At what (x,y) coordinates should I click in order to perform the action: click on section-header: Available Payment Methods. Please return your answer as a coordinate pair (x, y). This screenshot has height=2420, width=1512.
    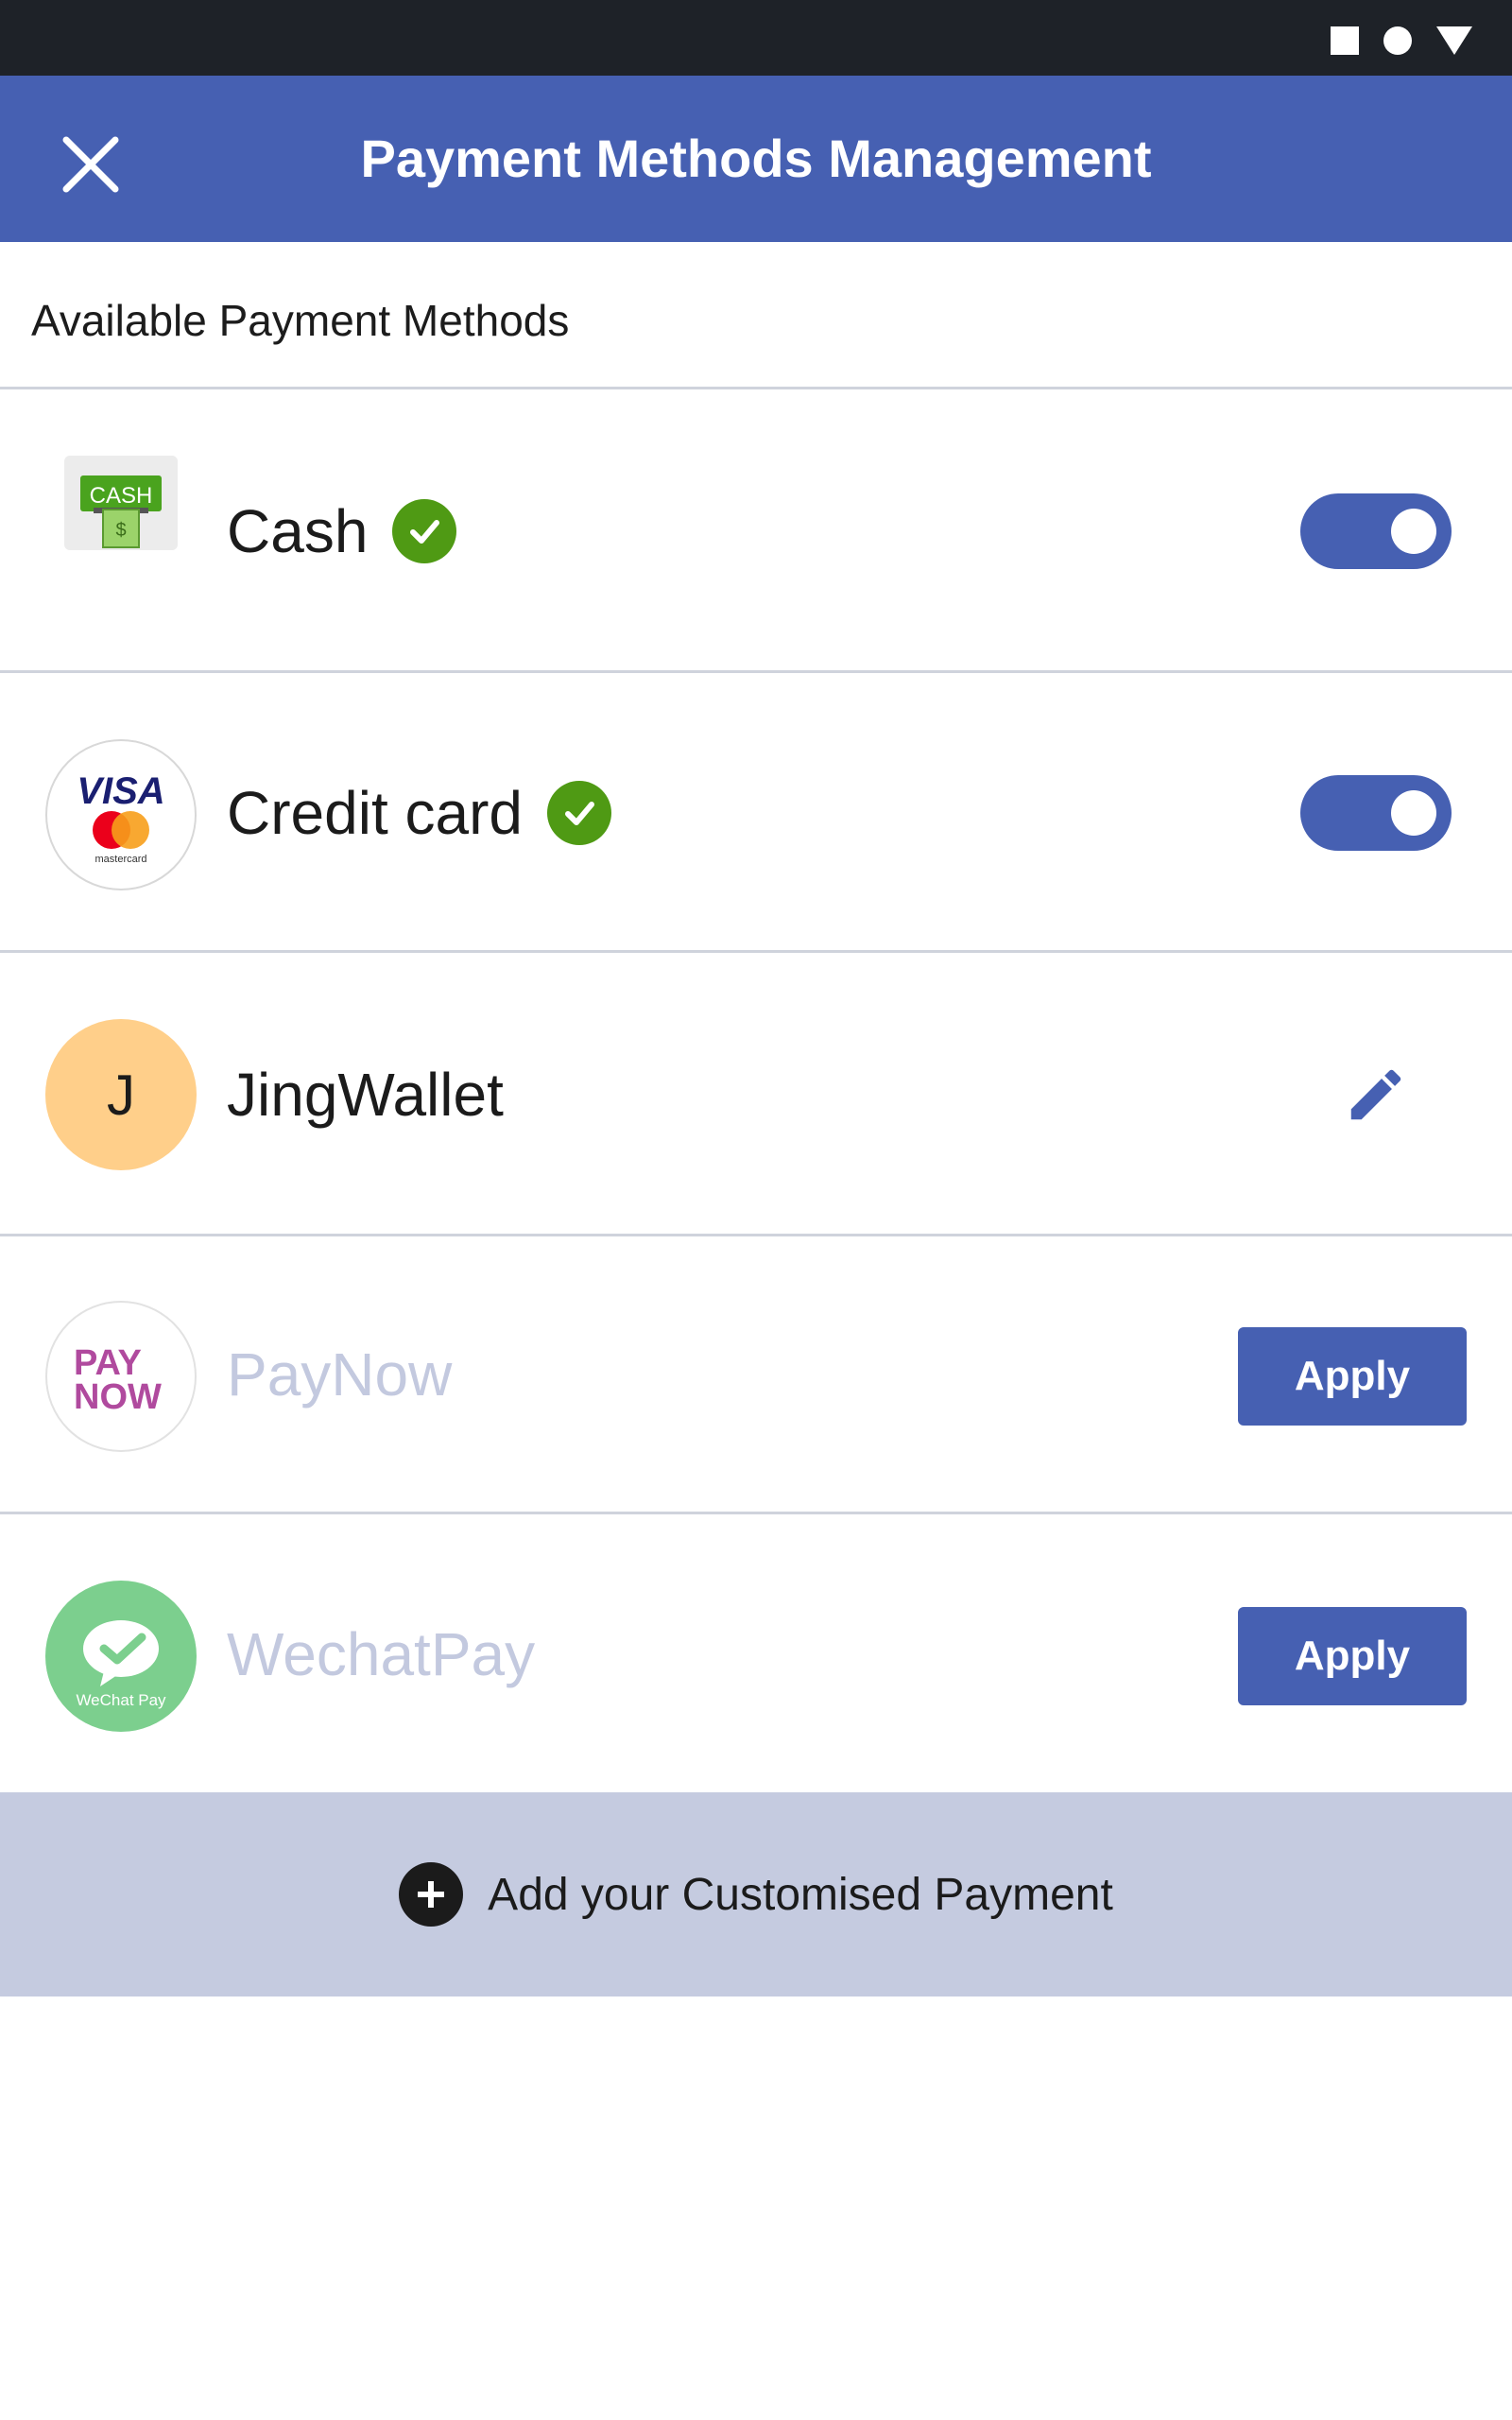
    Looking at the image, I should click on (756, 315).